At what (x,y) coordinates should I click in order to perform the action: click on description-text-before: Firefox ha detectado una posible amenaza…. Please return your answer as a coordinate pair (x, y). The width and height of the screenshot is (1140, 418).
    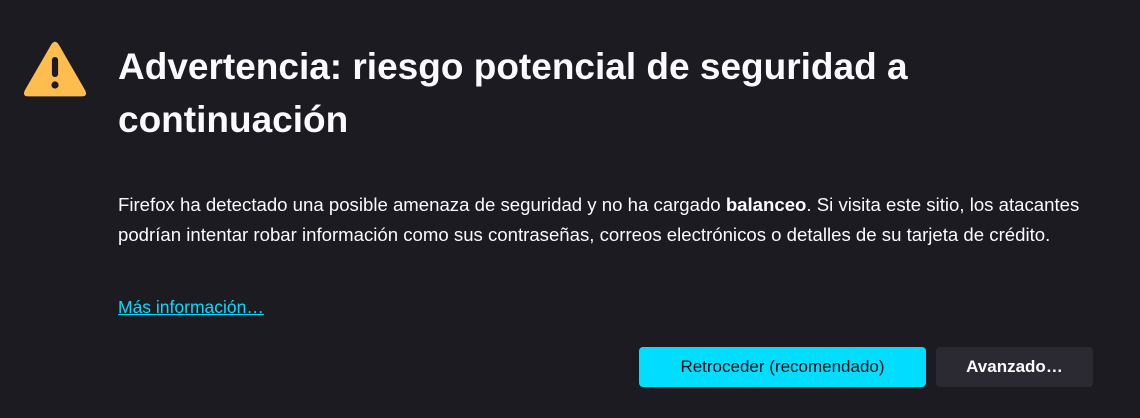
    Looking at the image, I should click on (422, 204).